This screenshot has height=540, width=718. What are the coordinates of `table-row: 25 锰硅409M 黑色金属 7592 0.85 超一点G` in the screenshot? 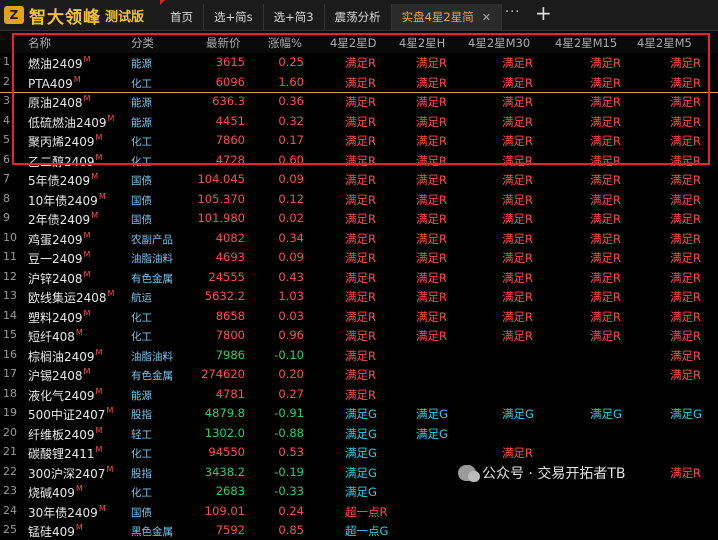 It's located at (359, 530).